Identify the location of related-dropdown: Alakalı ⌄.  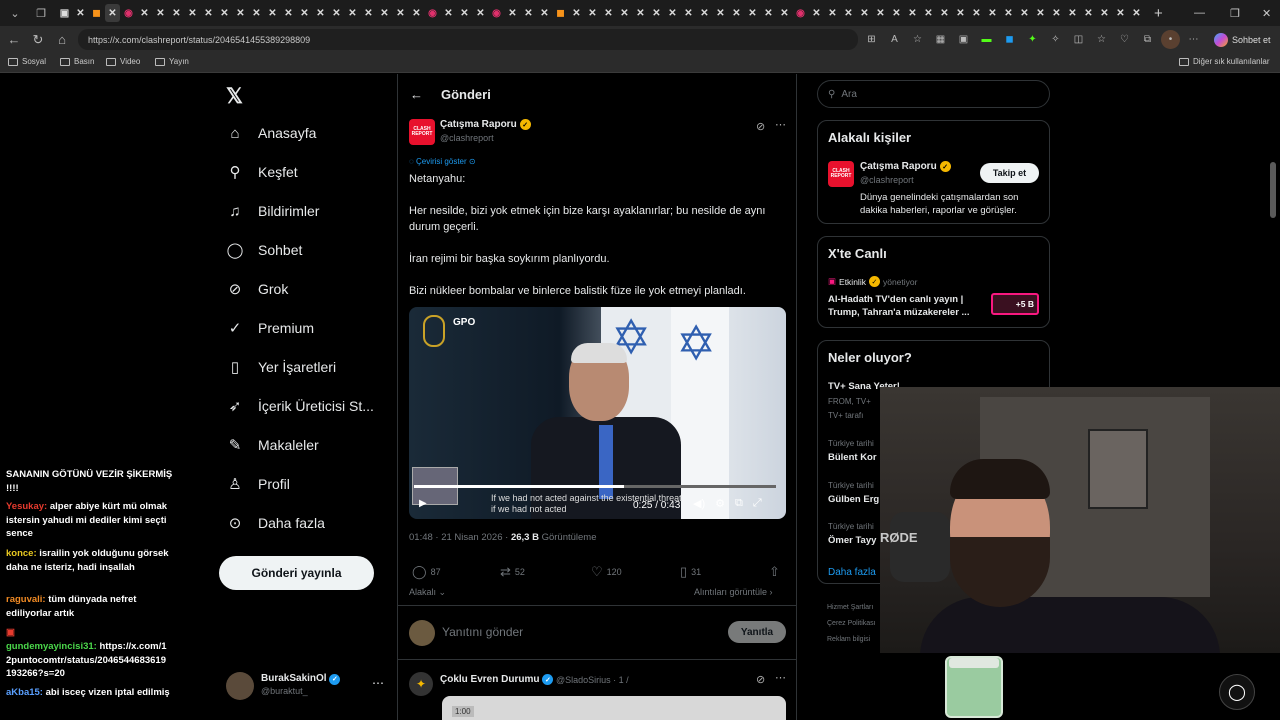
(427, 592).